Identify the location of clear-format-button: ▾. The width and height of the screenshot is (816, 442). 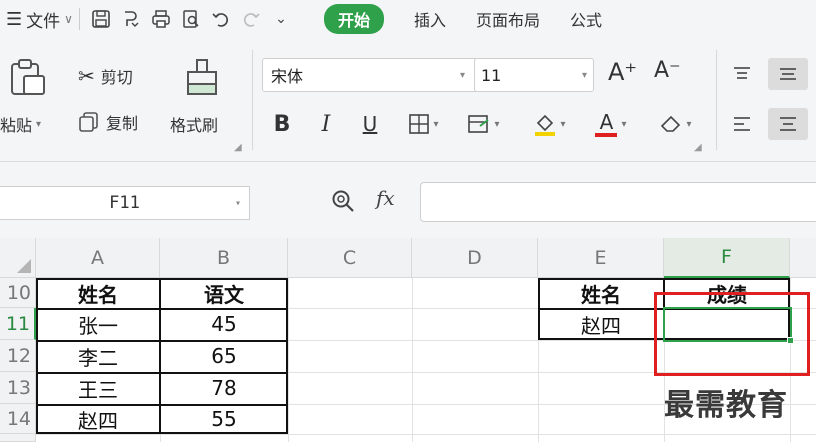
(675, 124).